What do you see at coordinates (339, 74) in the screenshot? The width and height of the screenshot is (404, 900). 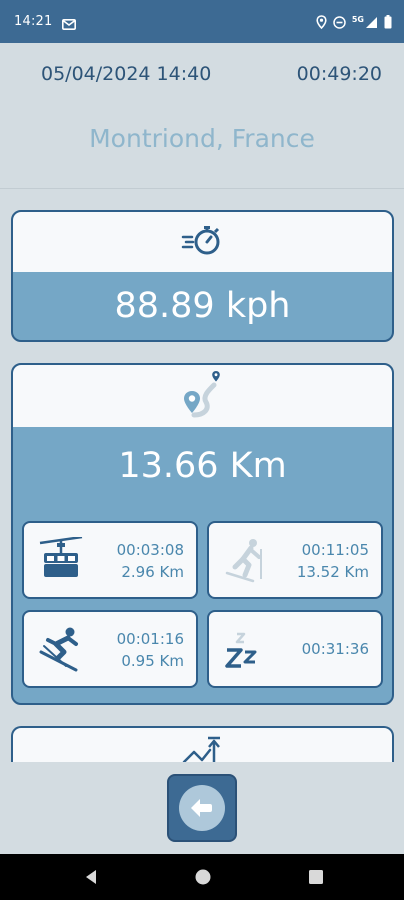 I see `session-duration: 00:49:20` at bounding box center [339, 74].